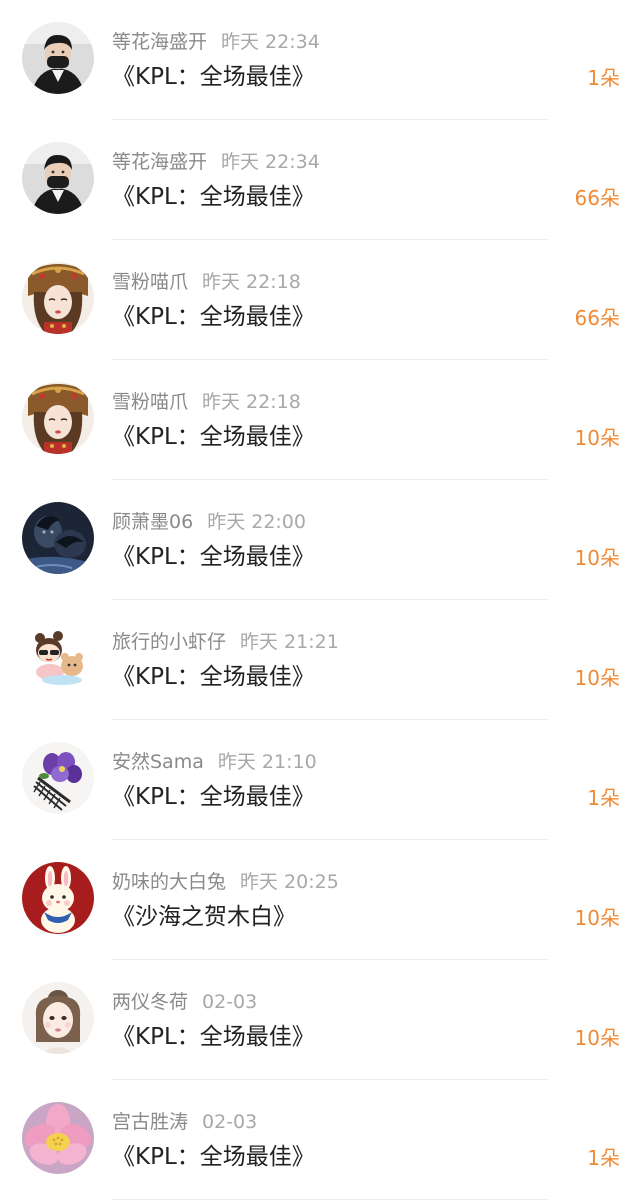 Image resolution: width=640 pixels, height=1203 pixels. I want to click on record-meta: 安然Sama 昨天 21:10, so click(214, 762).